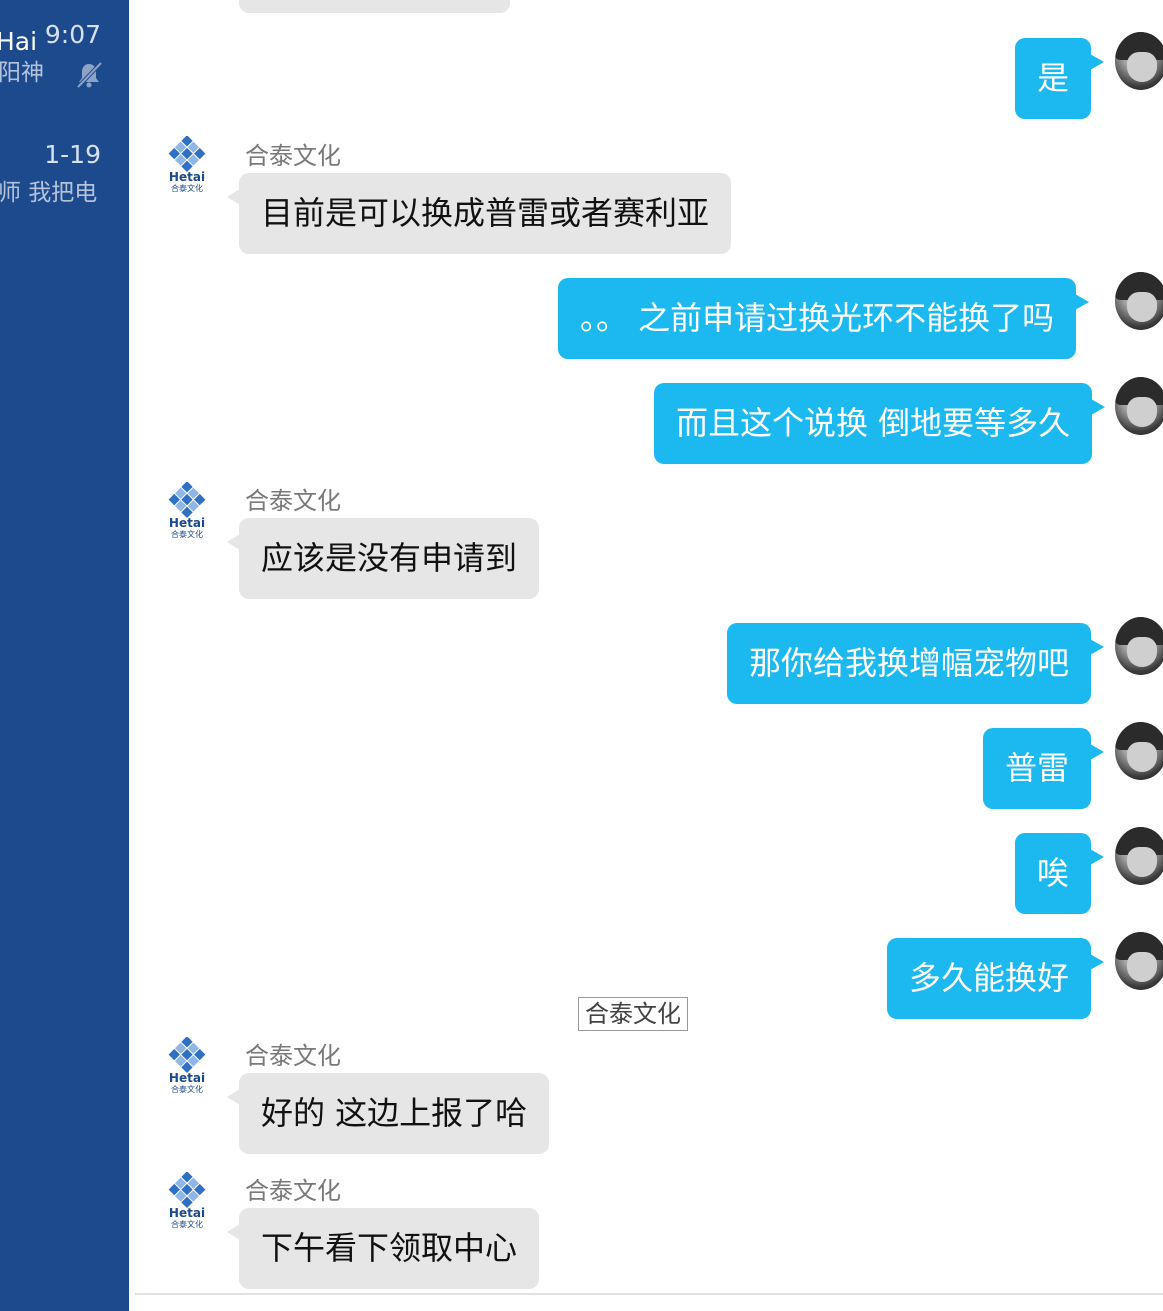 This screenshot has height=1311, width=1163. Describe the element at coordinates (89, 75) in the screenshot. I see `mute-bell-icon` at that location.